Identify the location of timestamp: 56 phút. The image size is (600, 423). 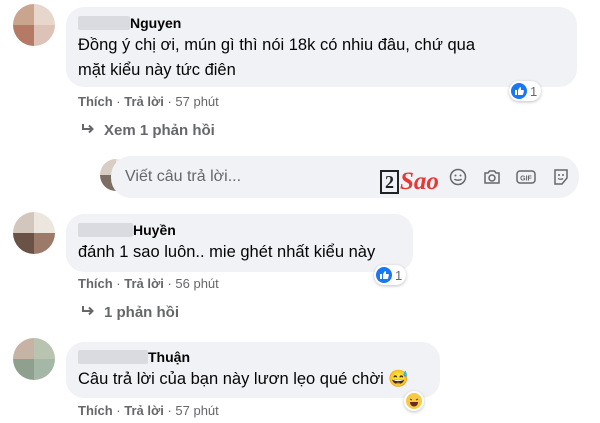
(196, 283).